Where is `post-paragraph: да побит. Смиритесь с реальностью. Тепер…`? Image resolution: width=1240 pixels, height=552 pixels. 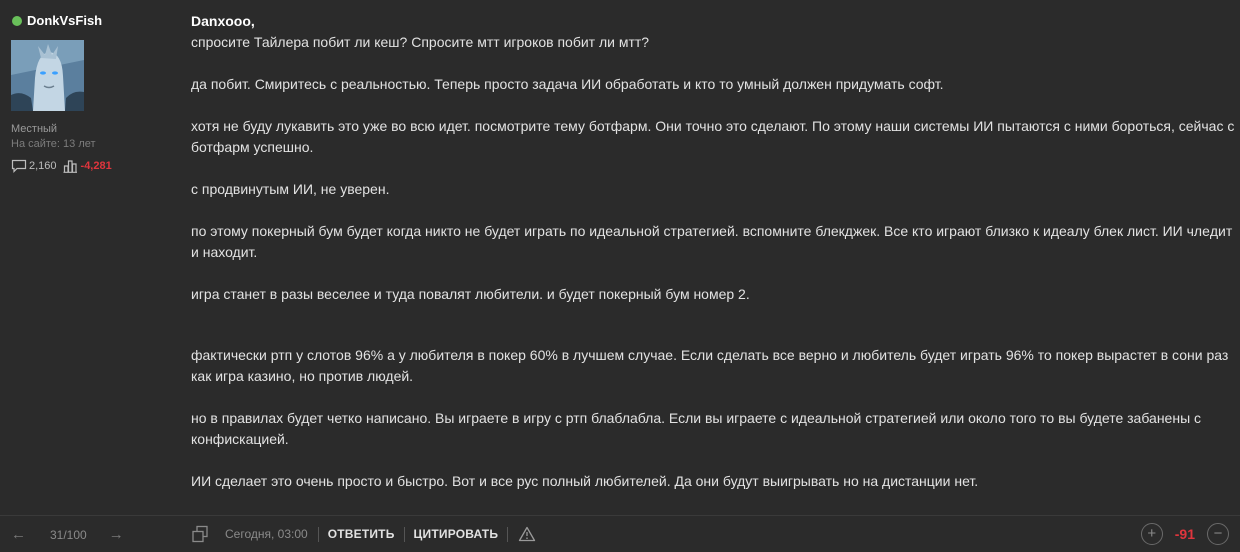 post-paragraph: да побит. Смиритесь с реальностью. Тепер… is located at coordinates (567, 84).